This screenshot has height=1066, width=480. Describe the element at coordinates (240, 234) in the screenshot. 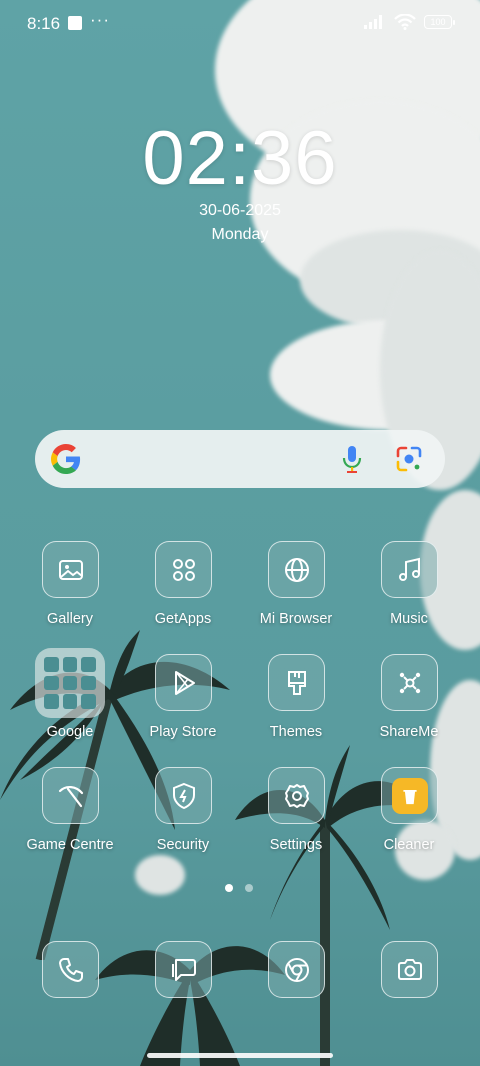

I see `clock-weekday: Monday` at that location.